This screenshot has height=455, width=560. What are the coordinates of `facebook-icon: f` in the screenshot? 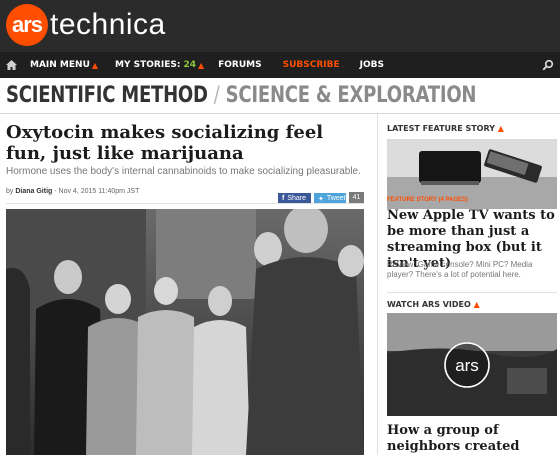 It's located at (283, 198).